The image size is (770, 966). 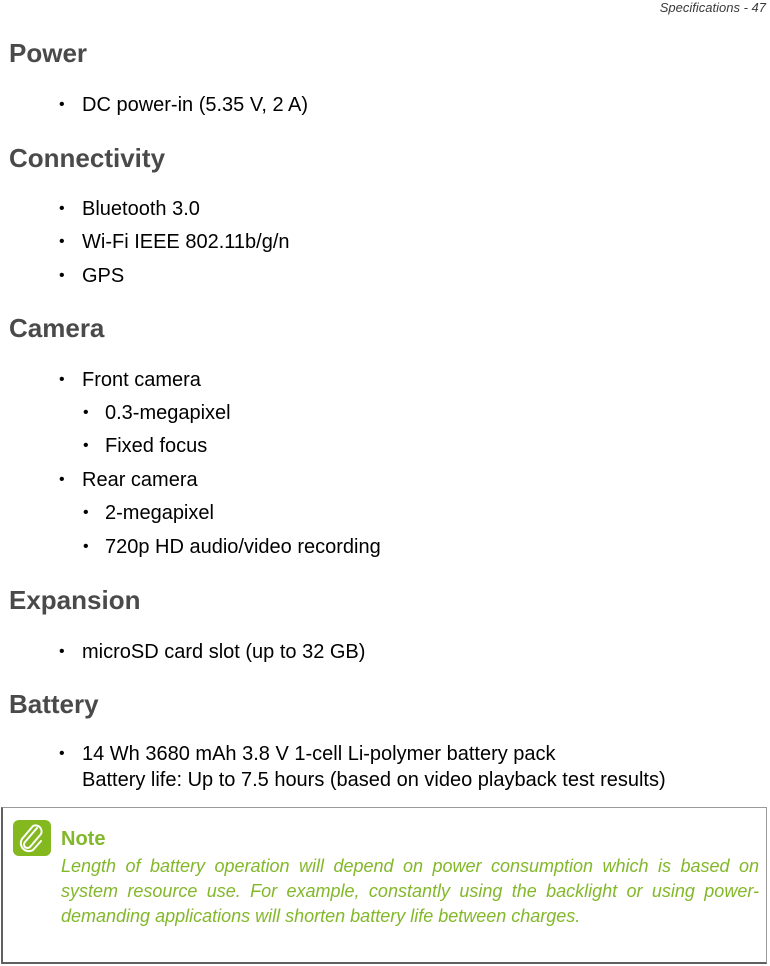 What do you see at coordinates (140, 480) in the screenshot?
I see `list-item-rear-camera: Rear camera` at bounding box center [140, 480].